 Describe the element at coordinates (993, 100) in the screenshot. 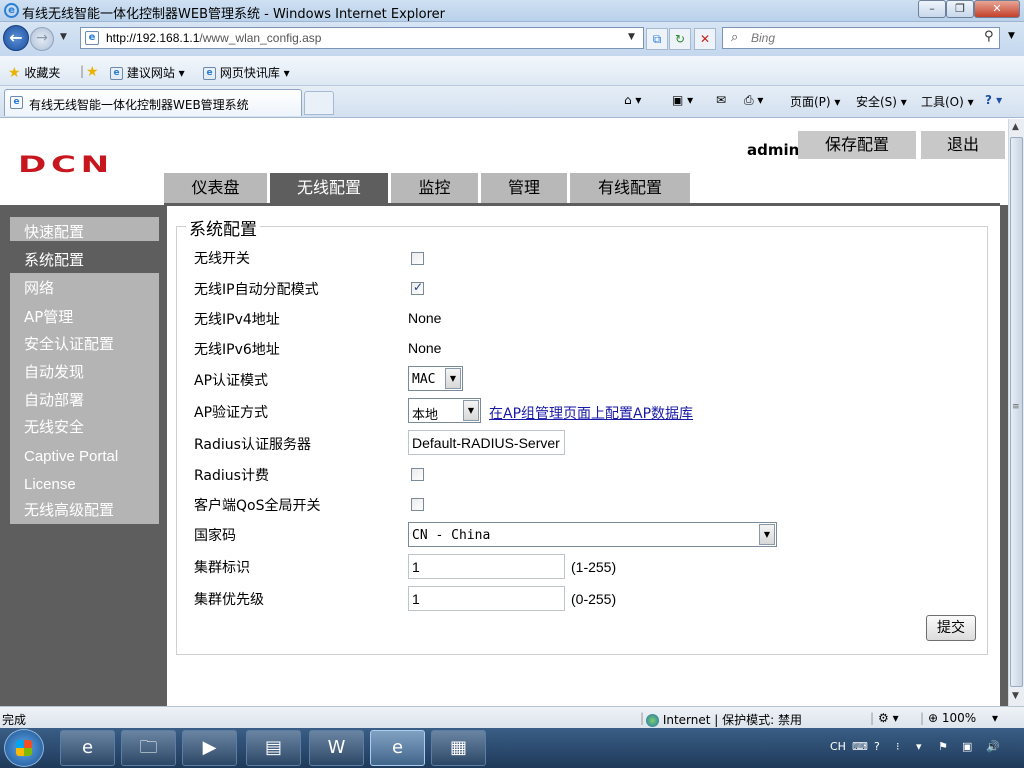

I see `help-icon: ? ▾` at that location.